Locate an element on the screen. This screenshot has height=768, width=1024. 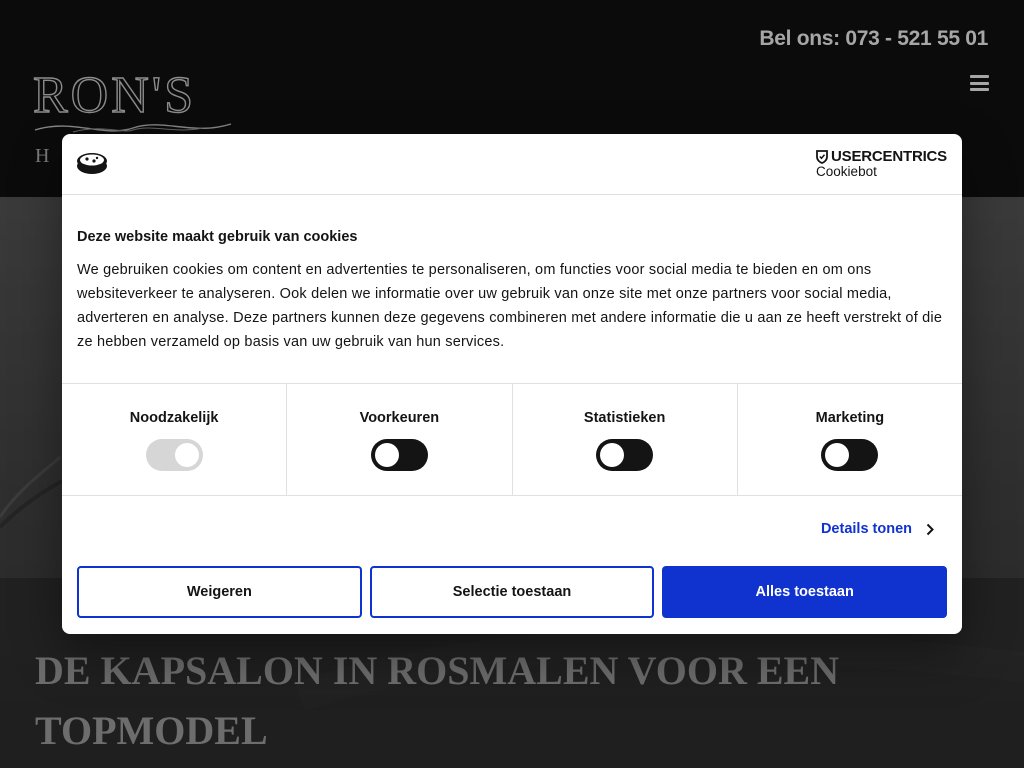
allow-selection-button: Selectie toestaan is located at coordinates (512, 592).